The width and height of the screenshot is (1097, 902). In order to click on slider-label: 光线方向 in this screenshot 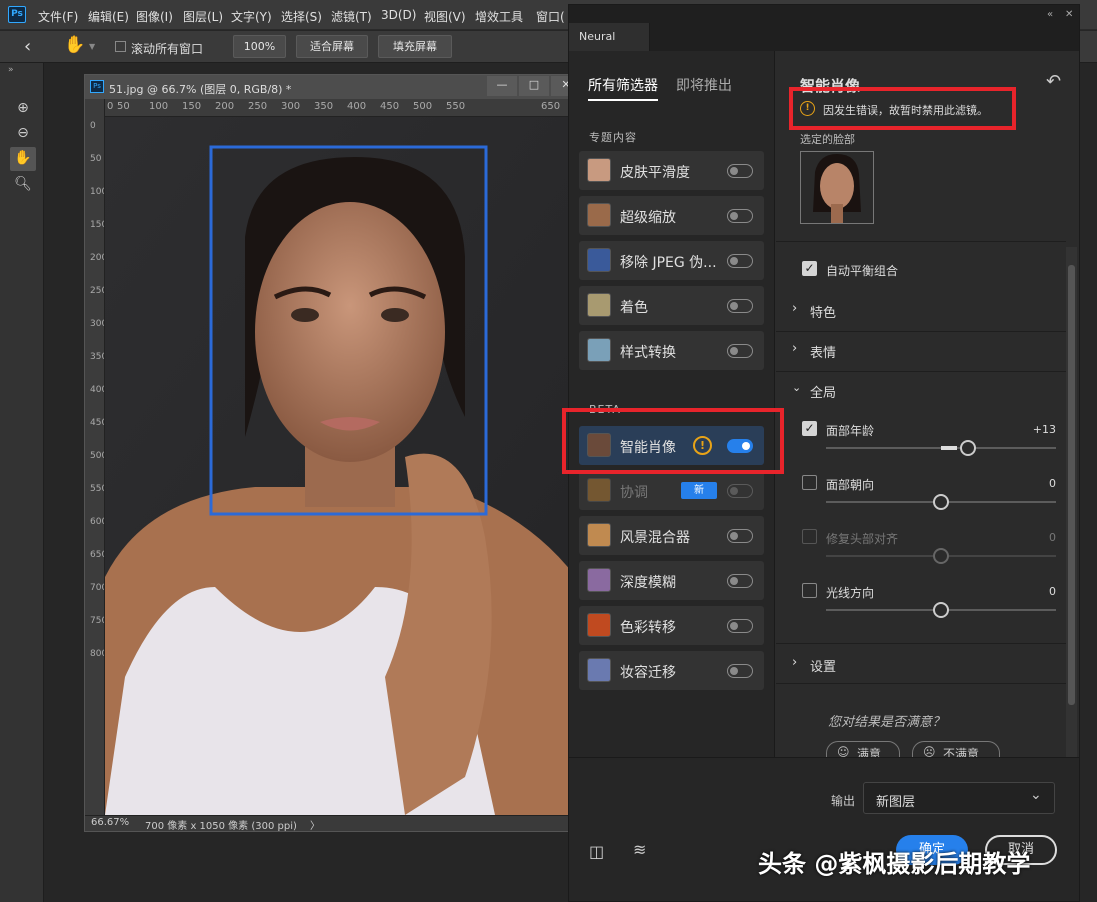, I will do `click(850, 593)`.